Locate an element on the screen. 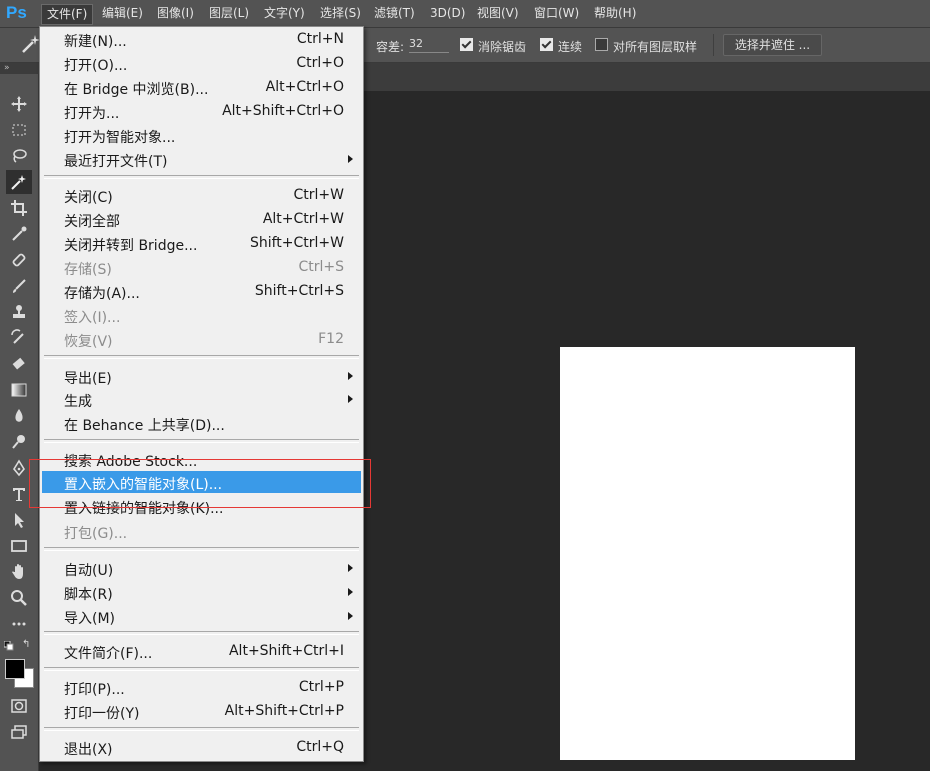 Image resolution: width=930 pixels, height=771 pixels. eraser-icon is located at coordinates (19, 364).